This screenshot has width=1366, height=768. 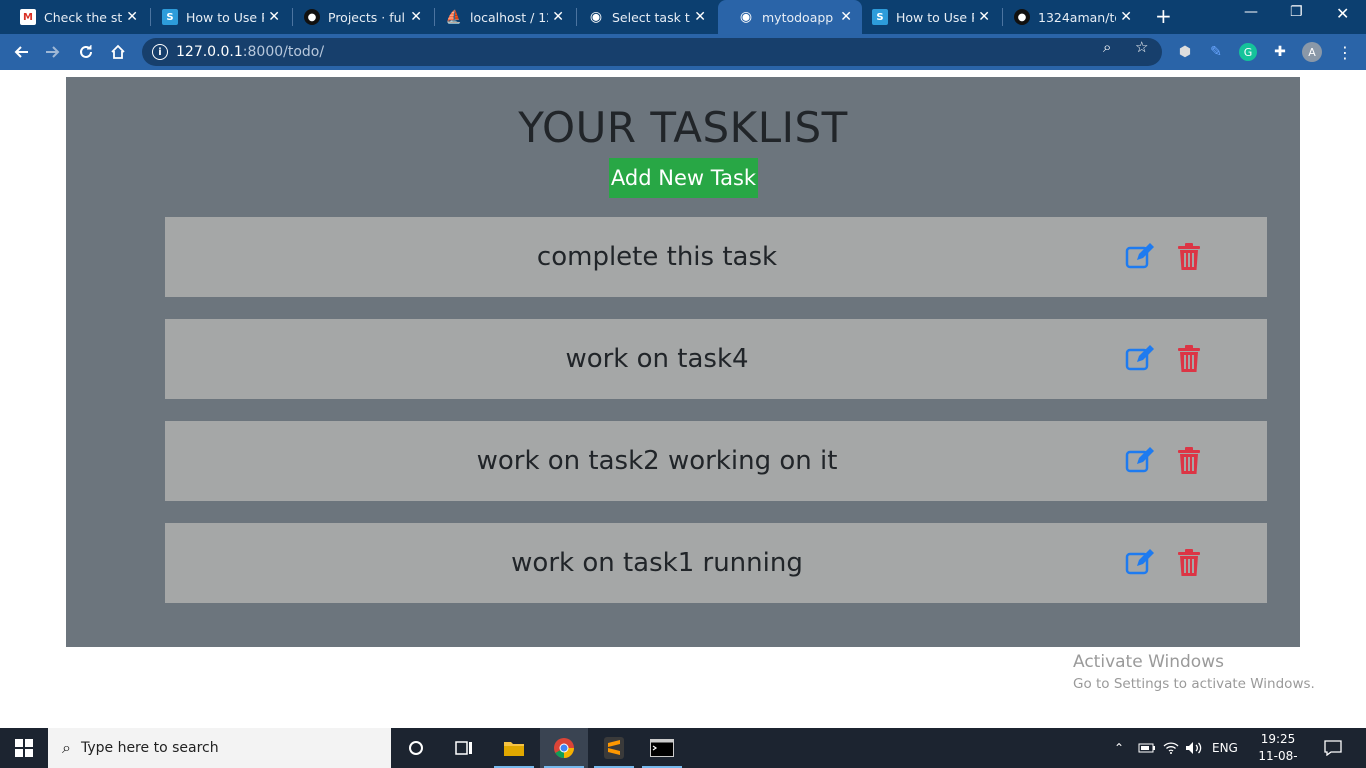 I want to click on start-button, so click(x=24, y=748).